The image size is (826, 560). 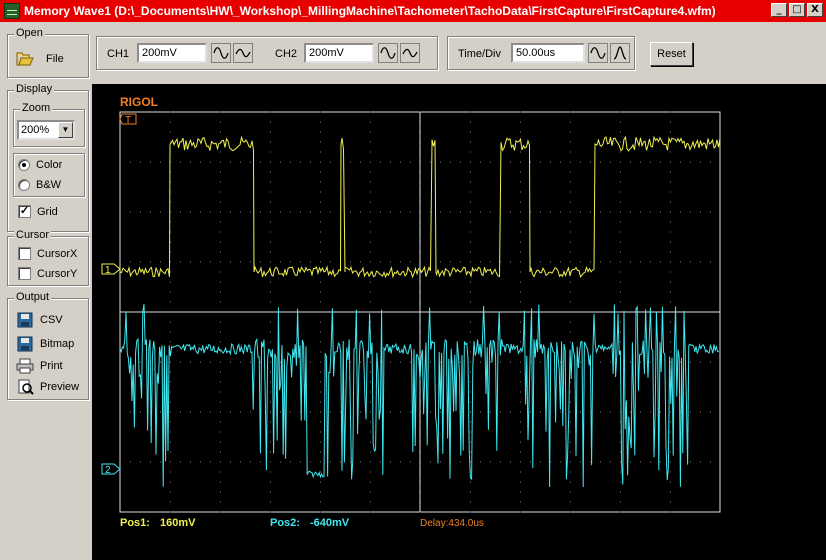 What do you see at coordinates (139, 102) in the screenshot?
I see `scope-brand-label: RIGOL` at bounding box center [139, 102].